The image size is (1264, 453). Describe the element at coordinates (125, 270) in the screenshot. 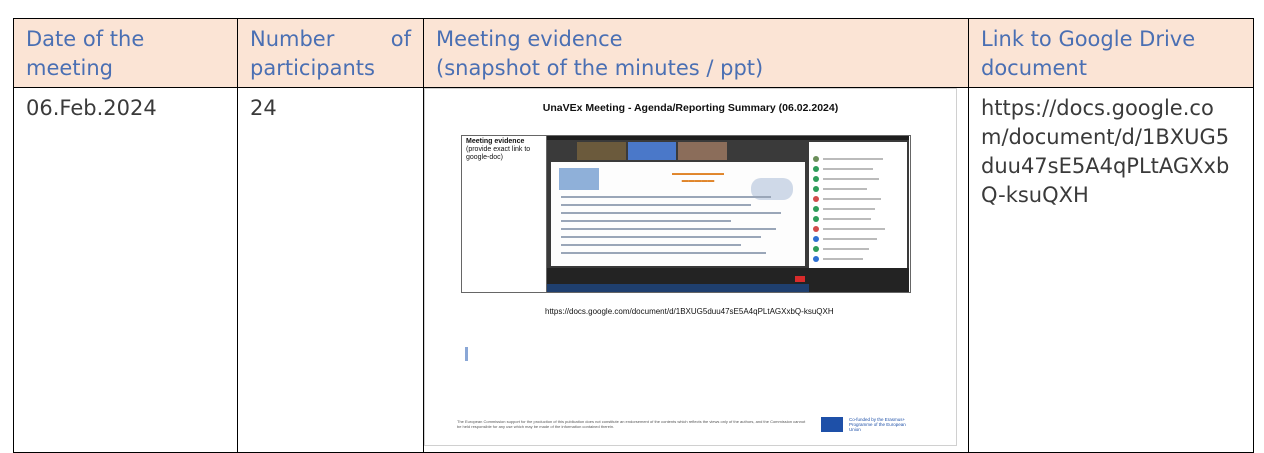

I see `cell-date: 06.Feb.2024` at that location.